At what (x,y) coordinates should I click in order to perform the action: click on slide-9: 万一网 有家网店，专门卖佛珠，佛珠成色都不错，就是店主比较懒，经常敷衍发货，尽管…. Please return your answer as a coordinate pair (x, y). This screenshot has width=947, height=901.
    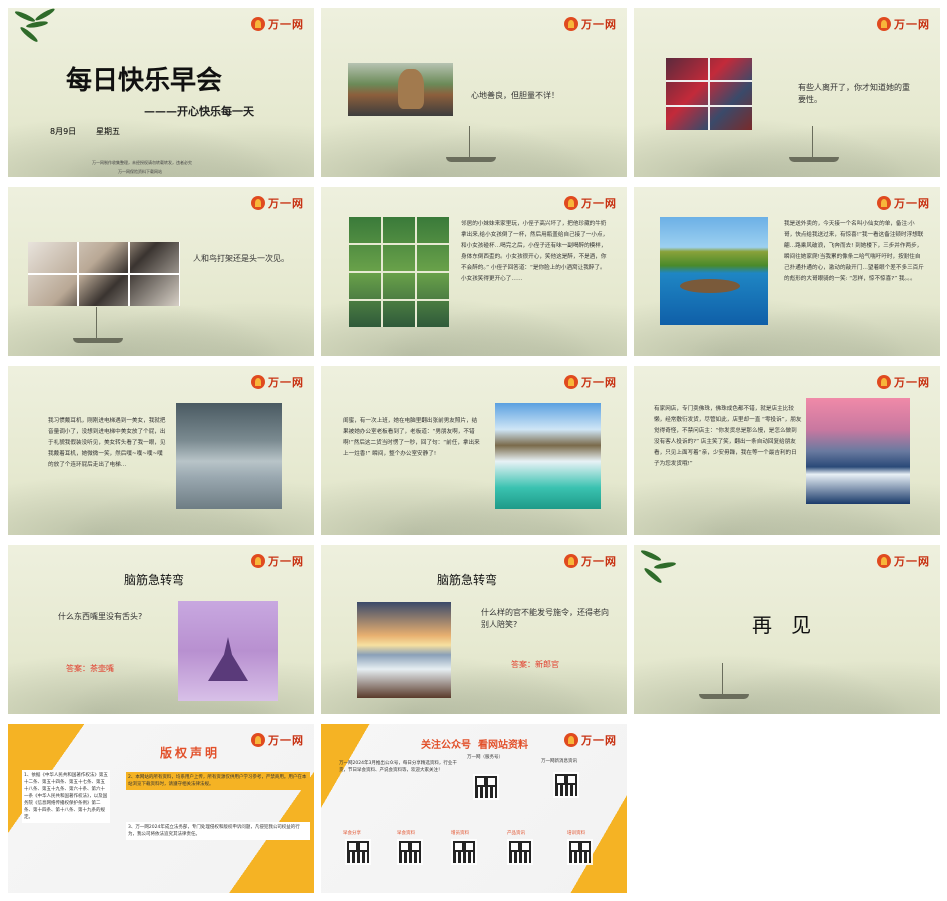
    Looking at the image, I should click on (787, 450).